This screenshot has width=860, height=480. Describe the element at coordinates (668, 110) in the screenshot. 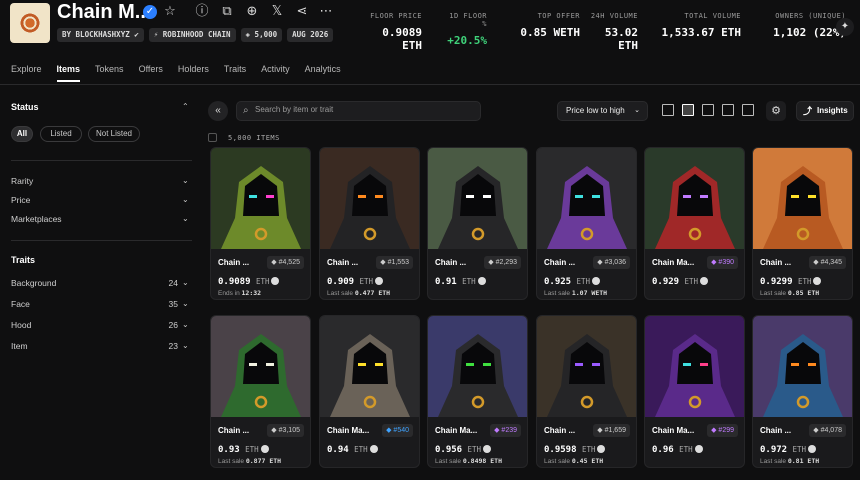

I see `grid-large-view-icon` at that location.